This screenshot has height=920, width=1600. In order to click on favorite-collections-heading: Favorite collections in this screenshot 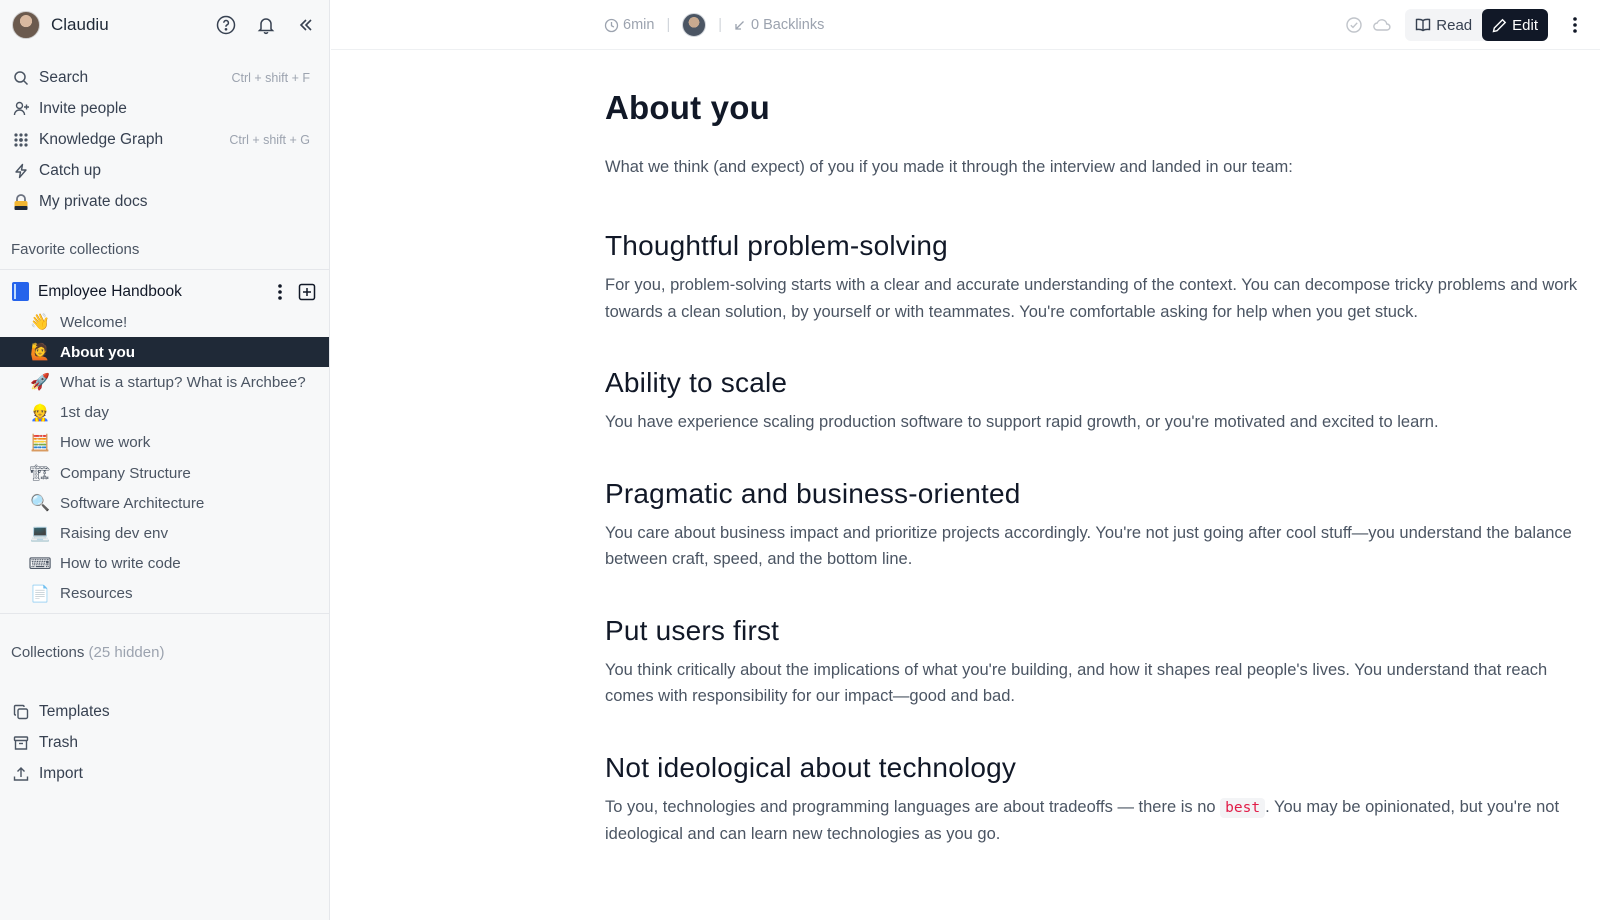, I will do `click(75, 249)`.